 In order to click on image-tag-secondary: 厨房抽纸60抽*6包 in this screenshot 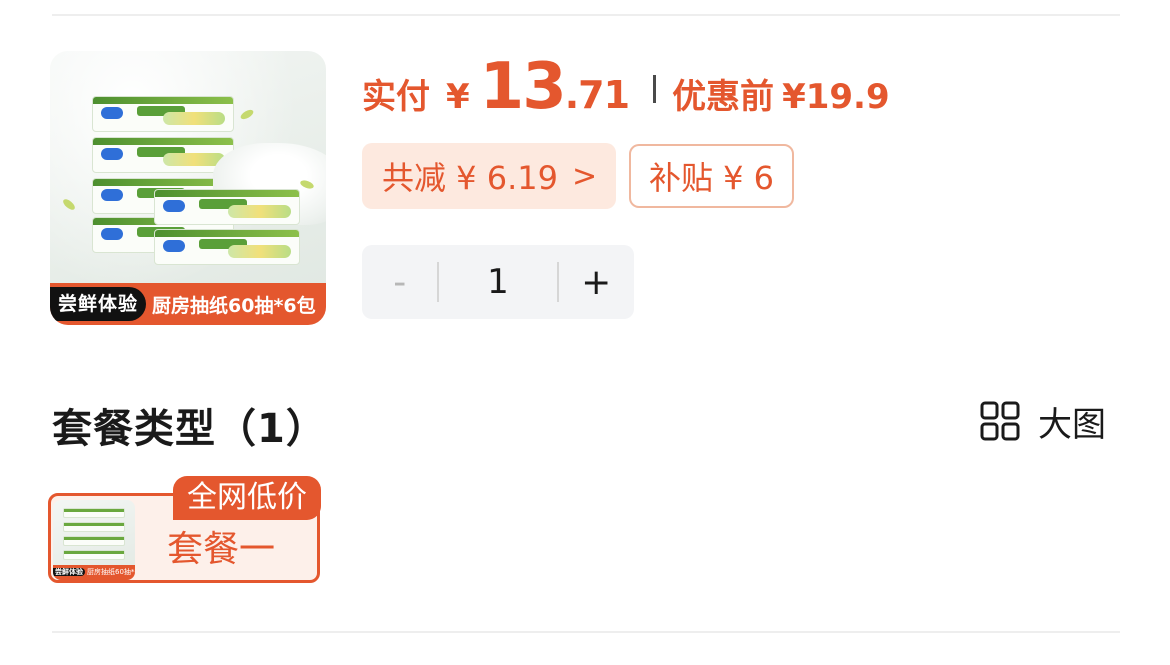, I will do `click(234, 305)`.